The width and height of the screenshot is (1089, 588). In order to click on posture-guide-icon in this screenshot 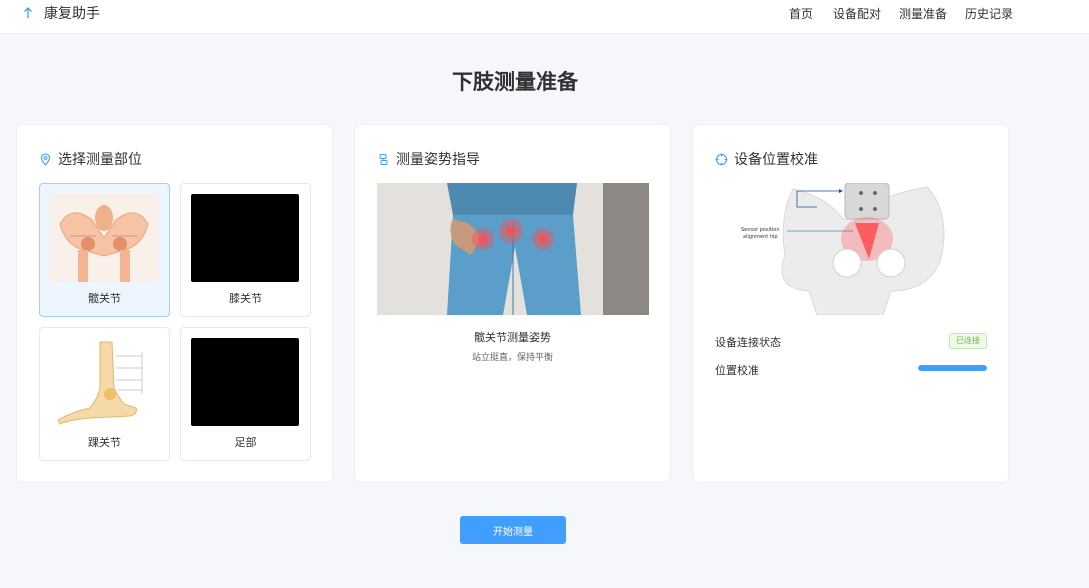, I will do `click(383, 159)`.